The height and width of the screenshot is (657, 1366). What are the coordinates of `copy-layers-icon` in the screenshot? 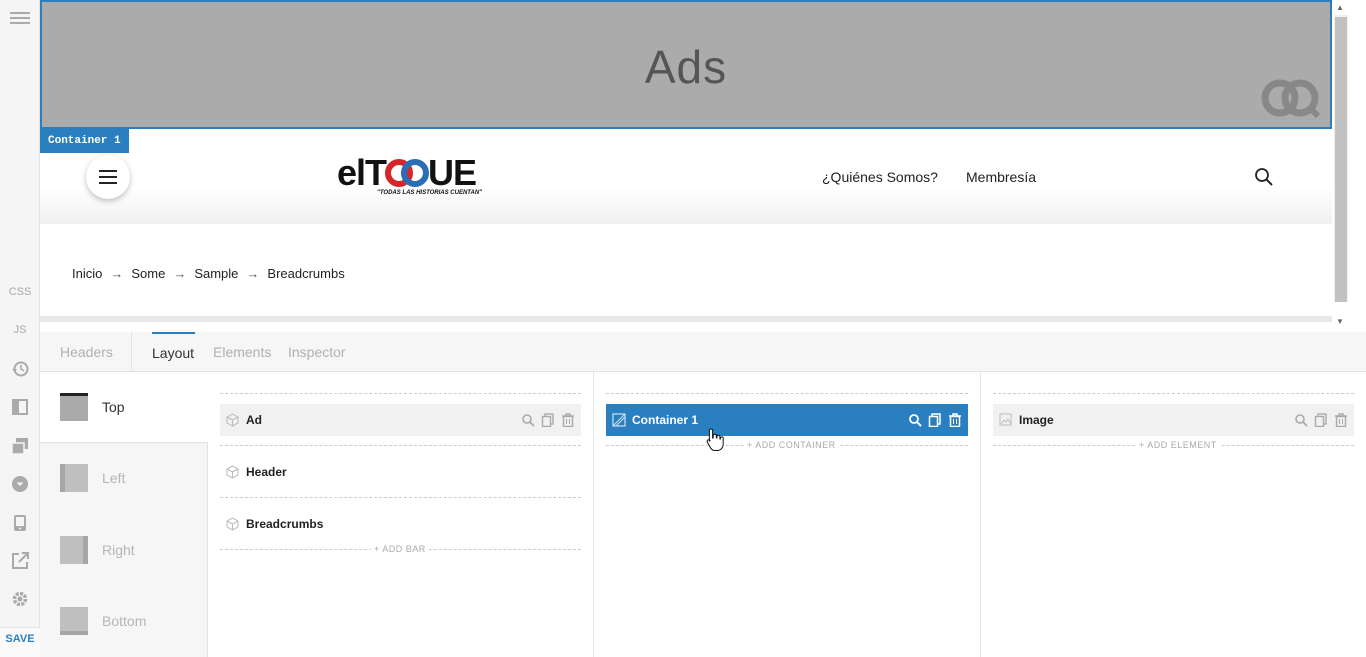 It's located at (20, 448).